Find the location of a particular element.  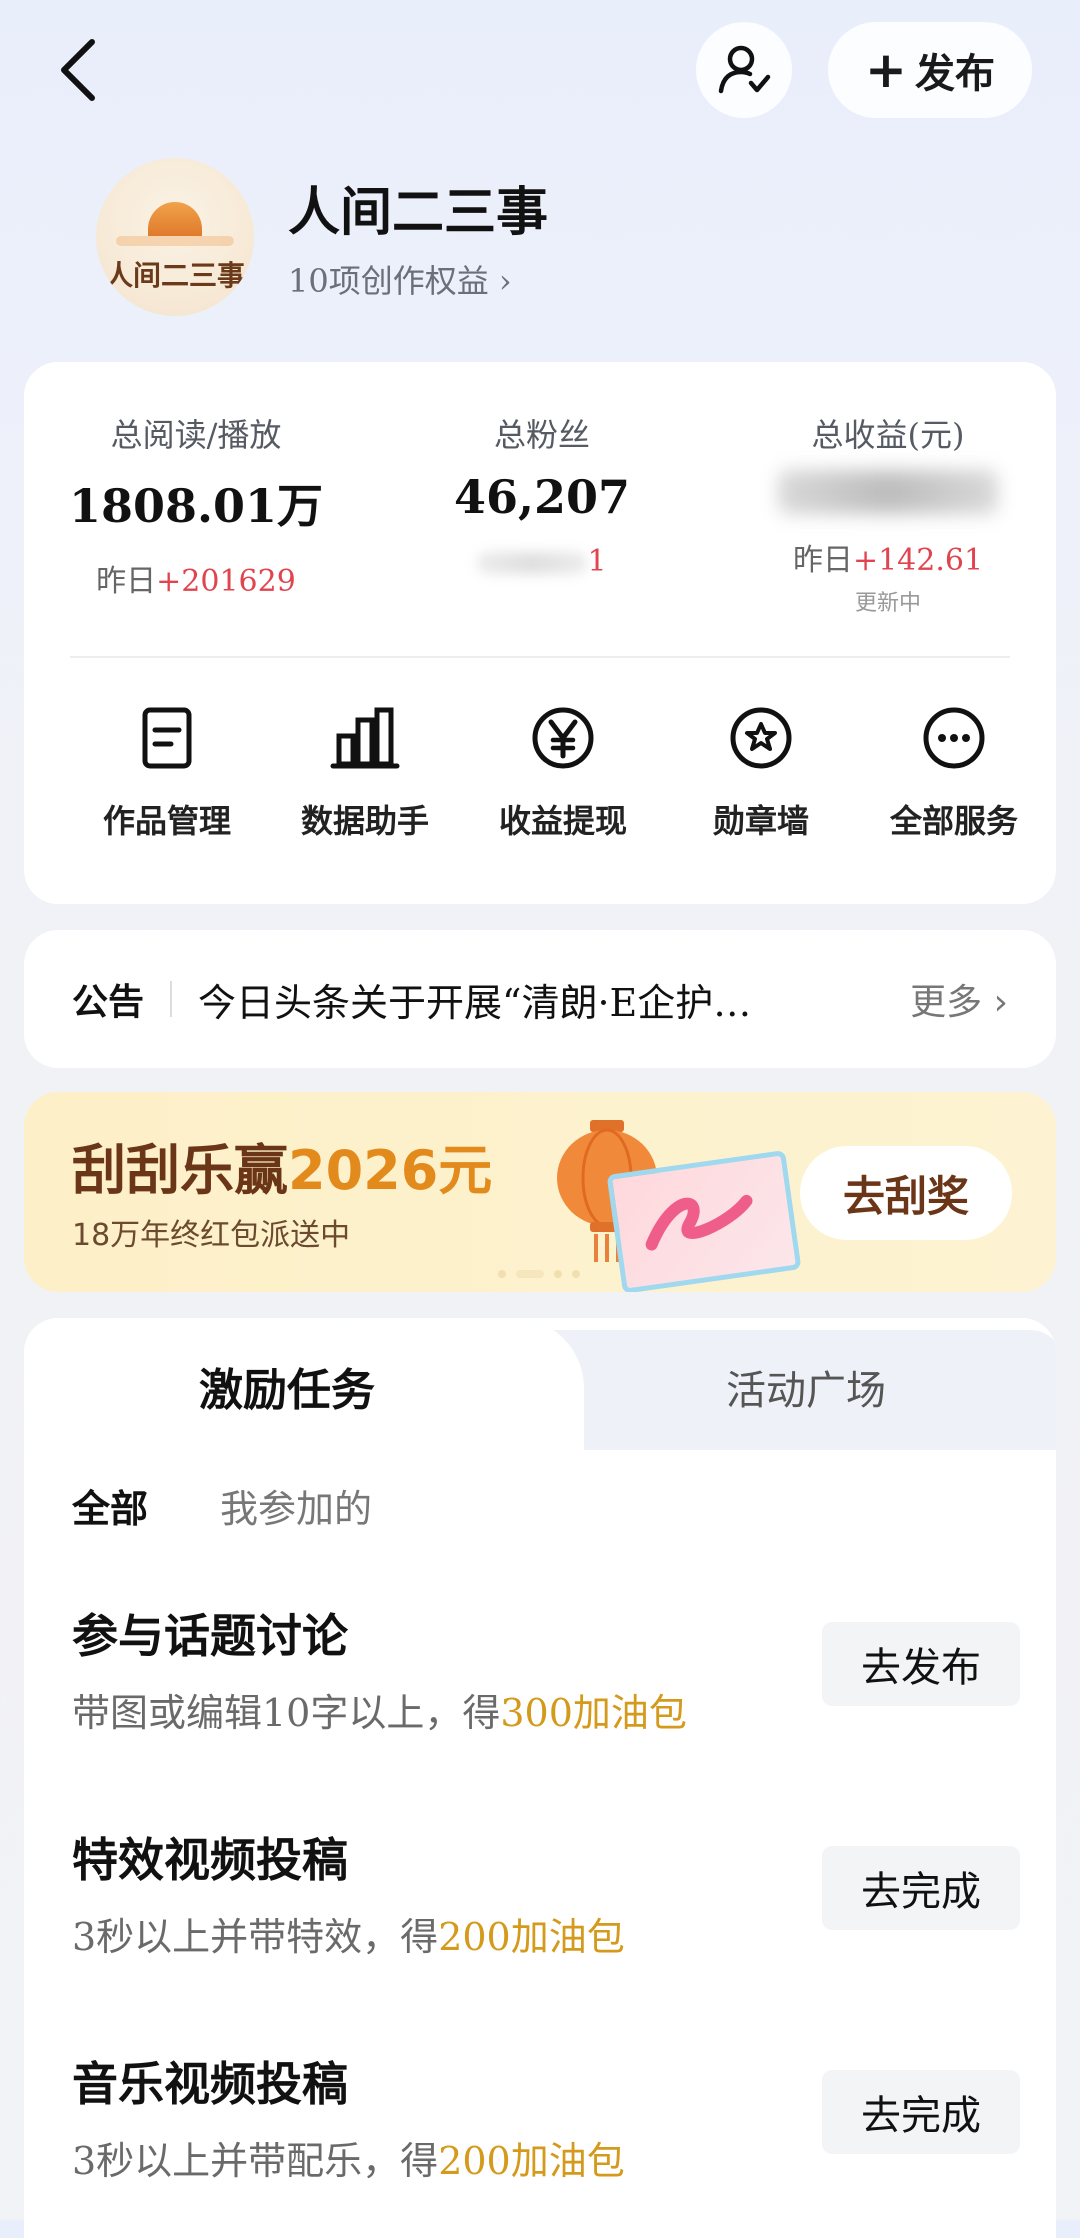

task-action-button: 去发布 is located at coordinates (921, 1664).